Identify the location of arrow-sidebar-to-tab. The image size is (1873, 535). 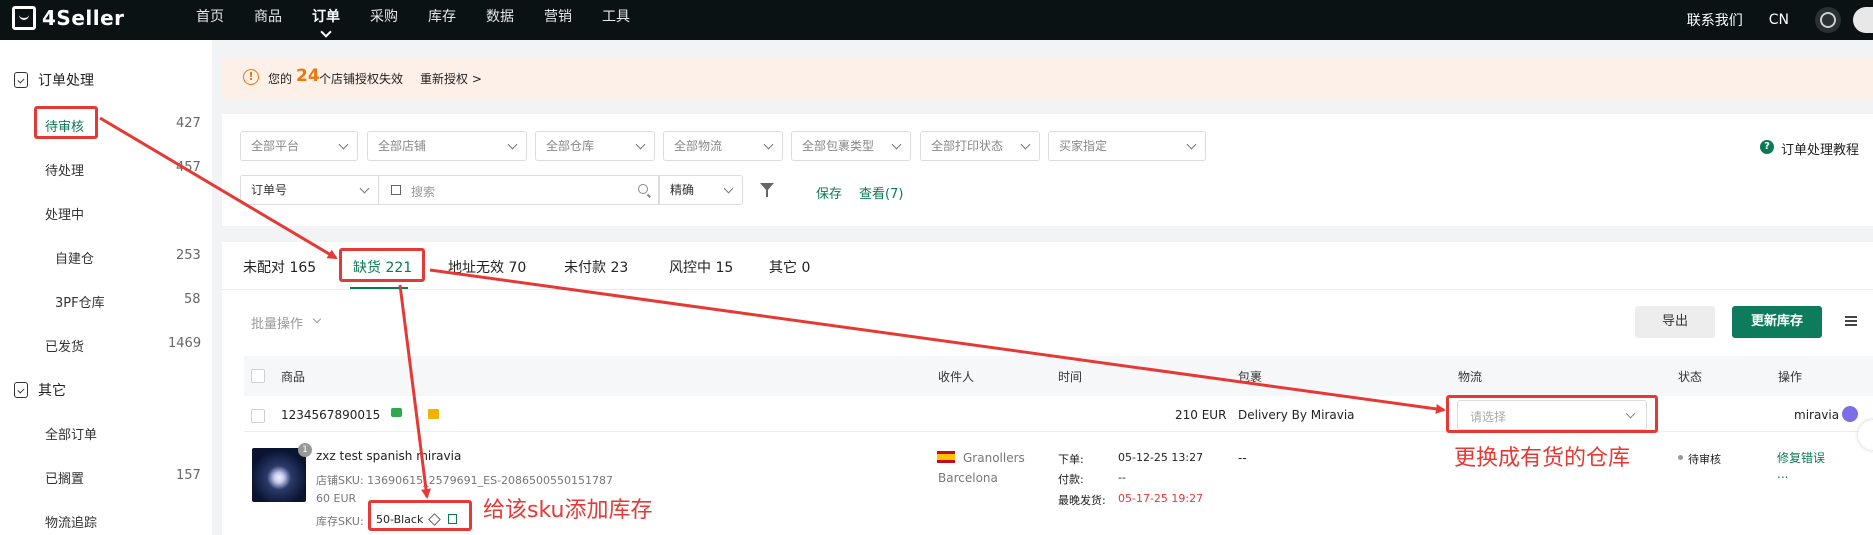
(218, 188).